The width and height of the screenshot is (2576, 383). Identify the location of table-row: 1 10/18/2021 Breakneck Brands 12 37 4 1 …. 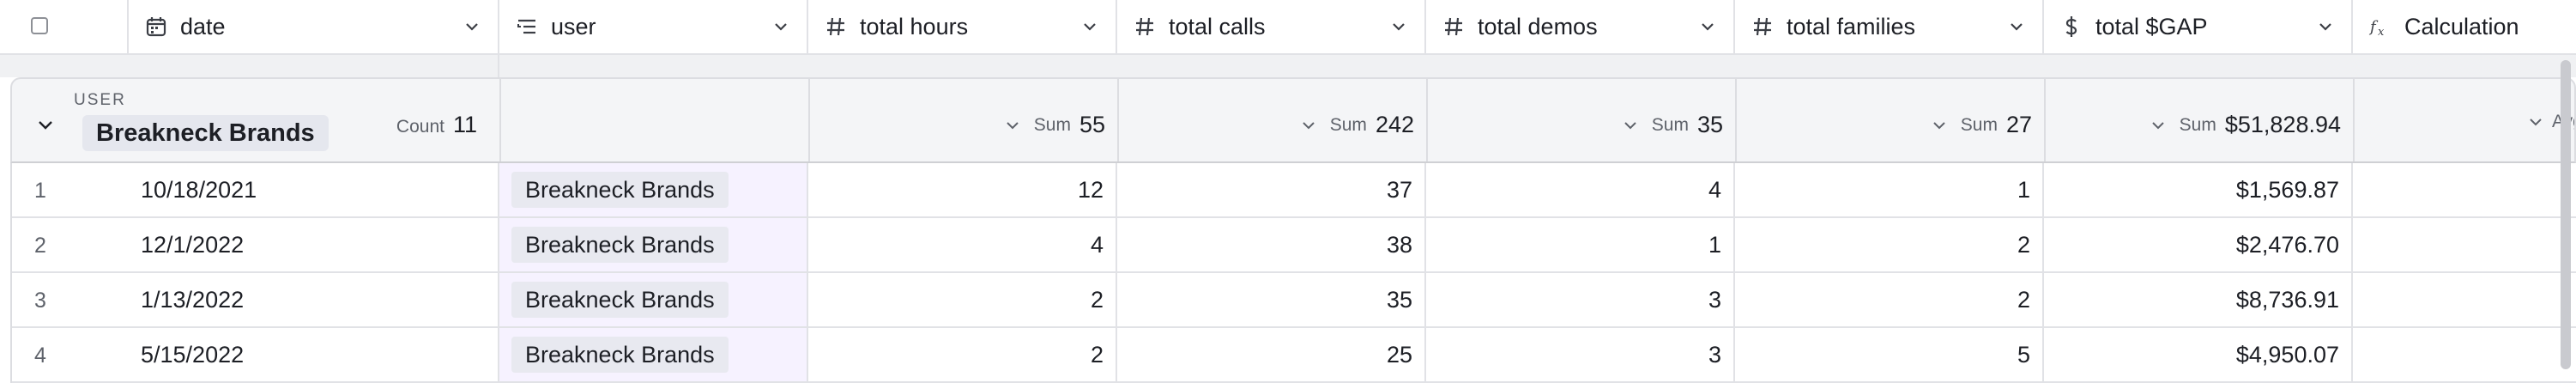
(1293, 191).